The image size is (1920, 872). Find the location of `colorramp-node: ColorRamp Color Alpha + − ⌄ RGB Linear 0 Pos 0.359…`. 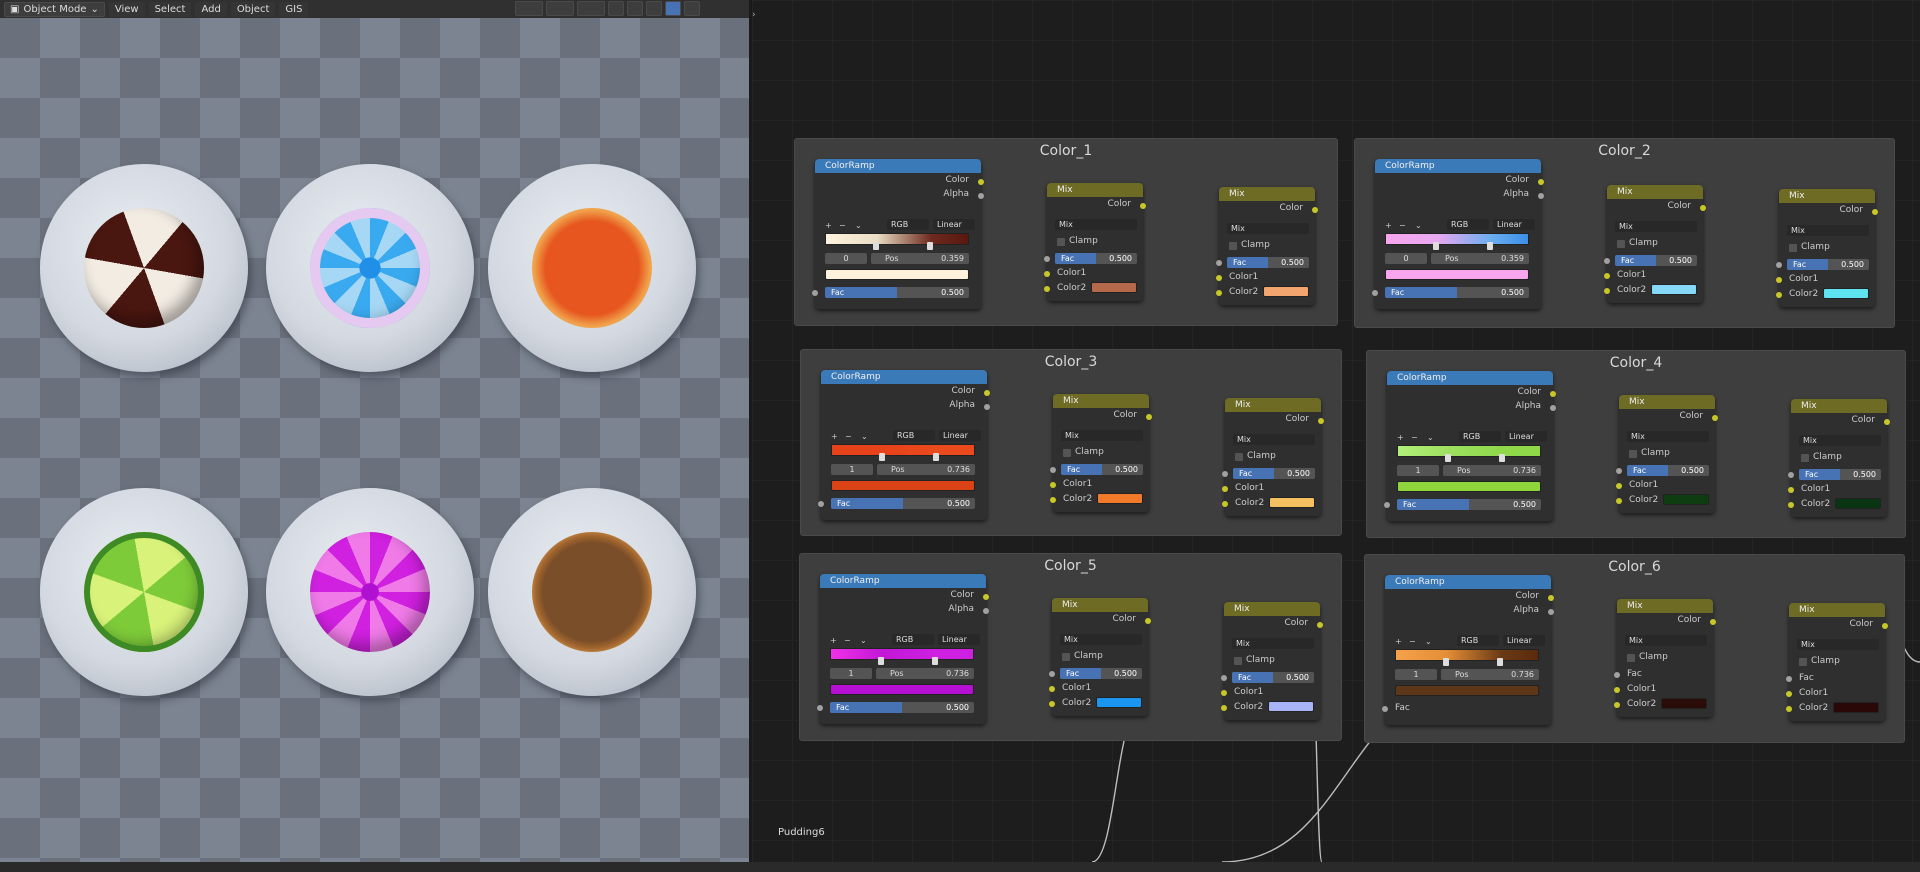

colorramp-node: ColorRamp Color Alpha + − ⌄ RGB Linear 0 Pos 0.359… is located at coordinates (898, 234).